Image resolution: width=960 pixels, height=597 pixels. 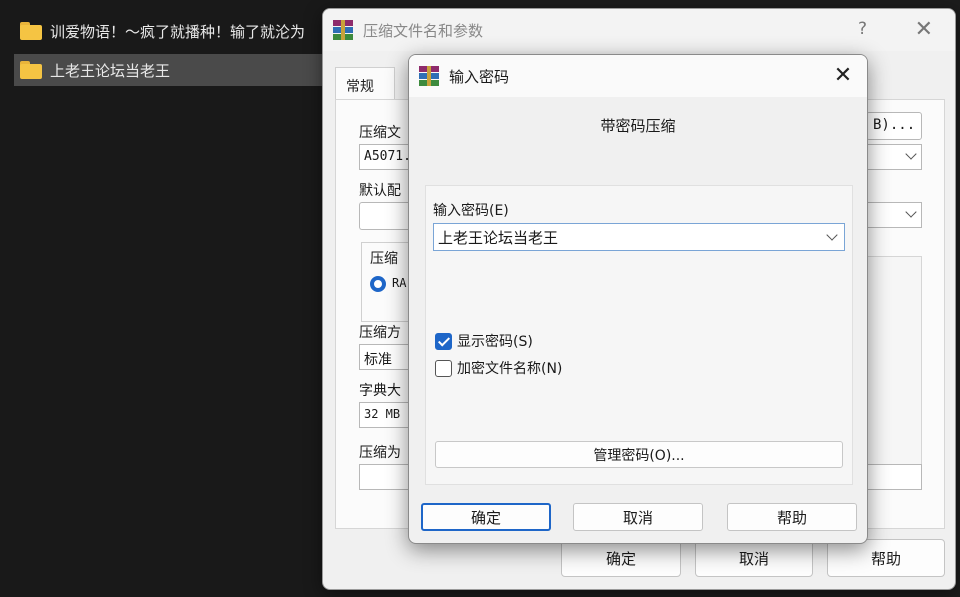 I want to click on split-volumes-label: 压缩为, so click(x=380, y=453).